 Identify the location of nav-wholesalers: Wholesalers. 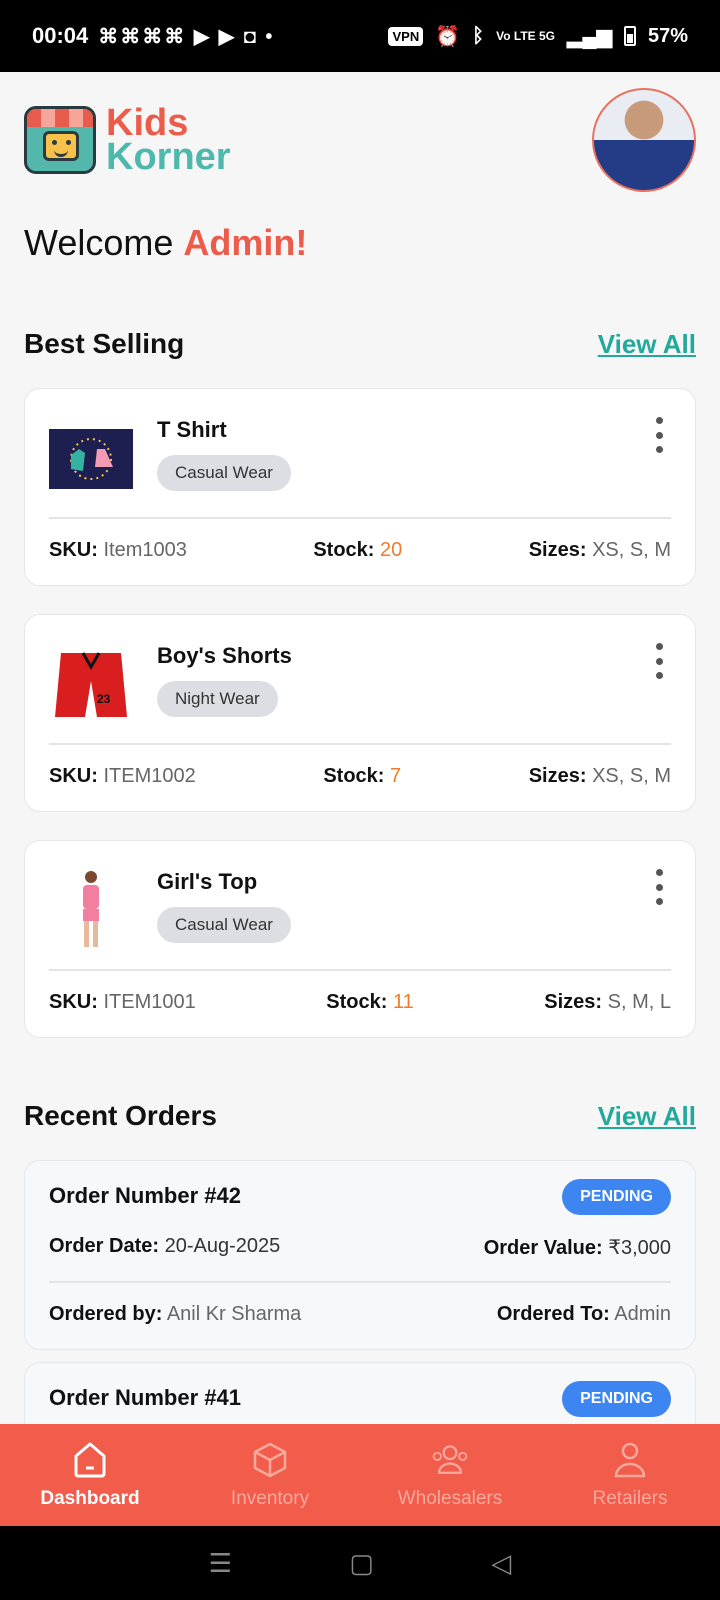
(450, 1475).